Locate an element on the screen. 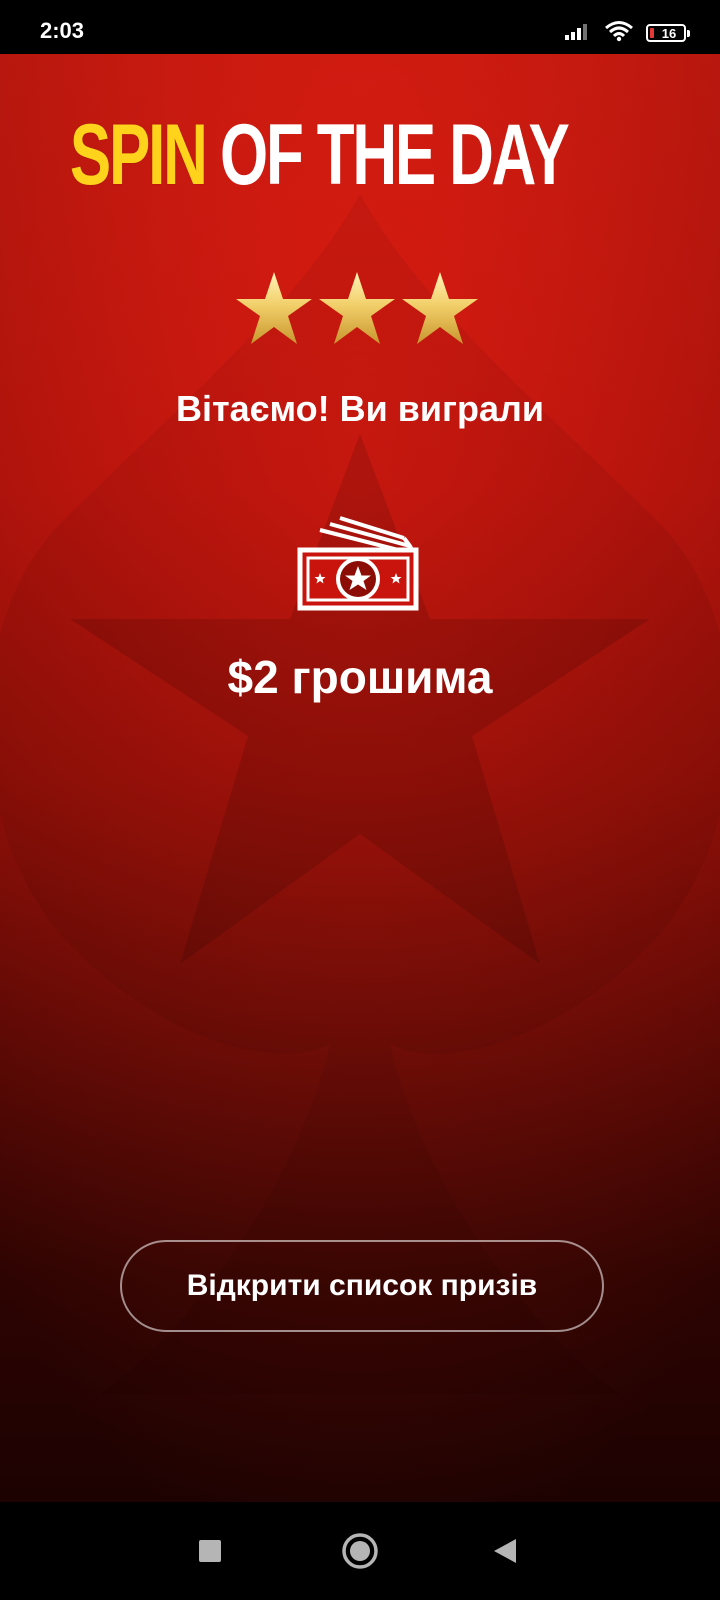 The height and width of the screenshot is (1600, 720). rating-stars is located at coordinates (357, 308).